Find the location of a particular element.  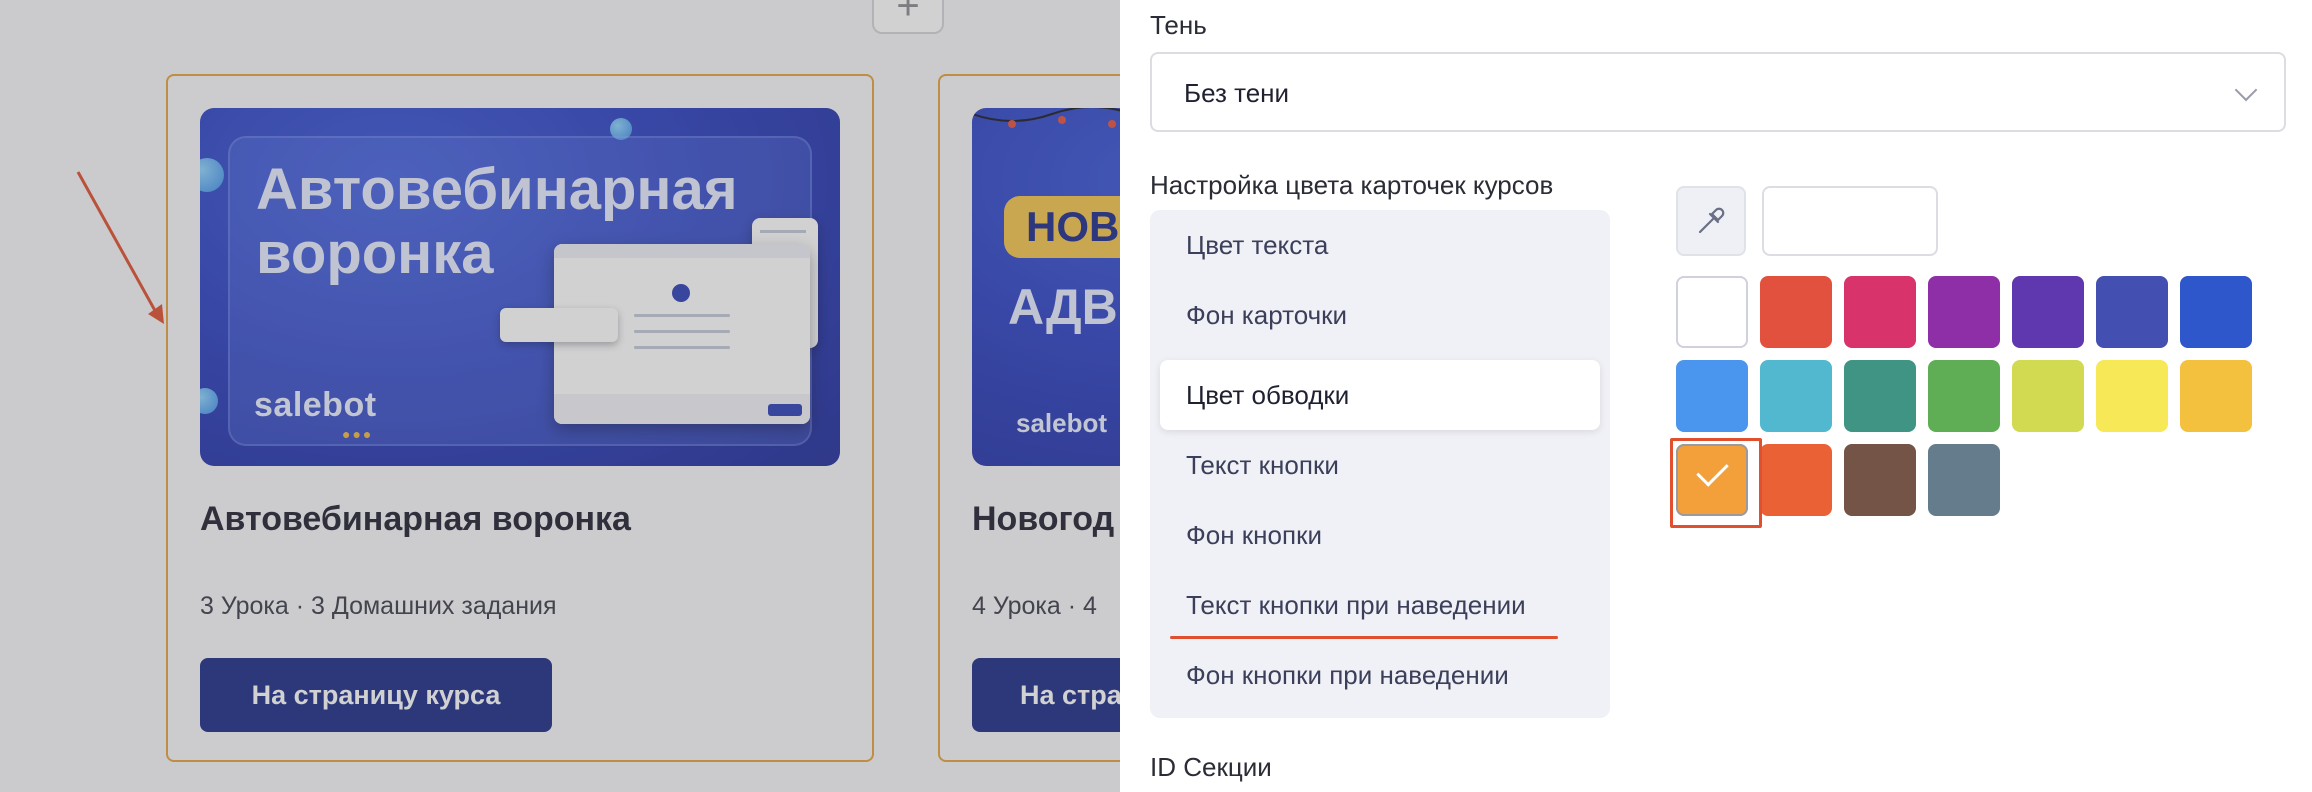

active-item-underline is located at coordinates (1364, 637).